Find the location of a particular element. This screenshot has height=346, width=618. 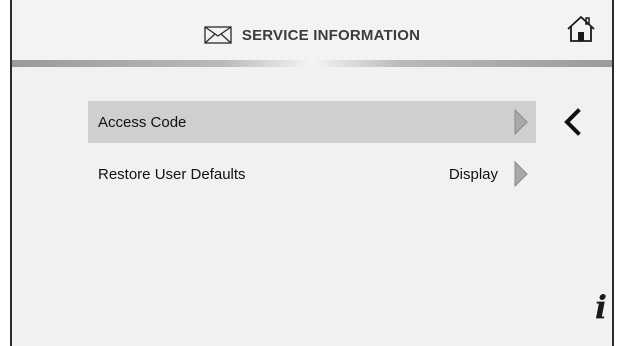

info-icon: i is located at coordinates (601, 307).